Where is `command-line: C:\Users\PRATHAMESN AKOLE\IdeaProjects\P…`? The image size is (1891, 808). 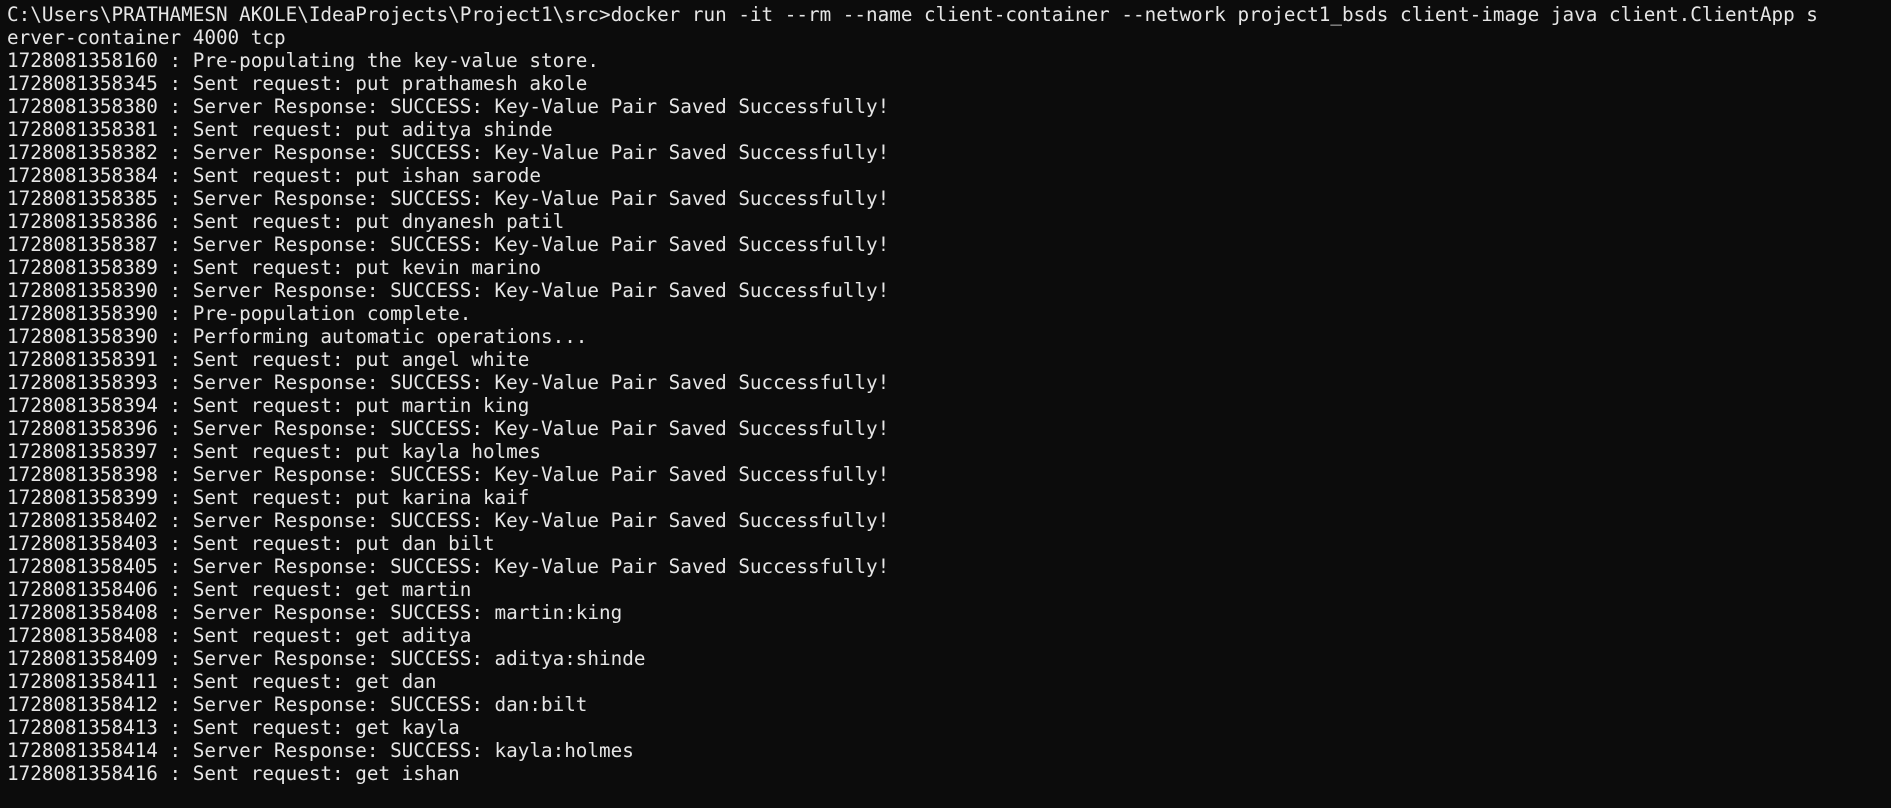
command-line: C:\Users\PRATHAMESN AKOLE\IdeaProjects\P… is located at coordinates (912, 14).